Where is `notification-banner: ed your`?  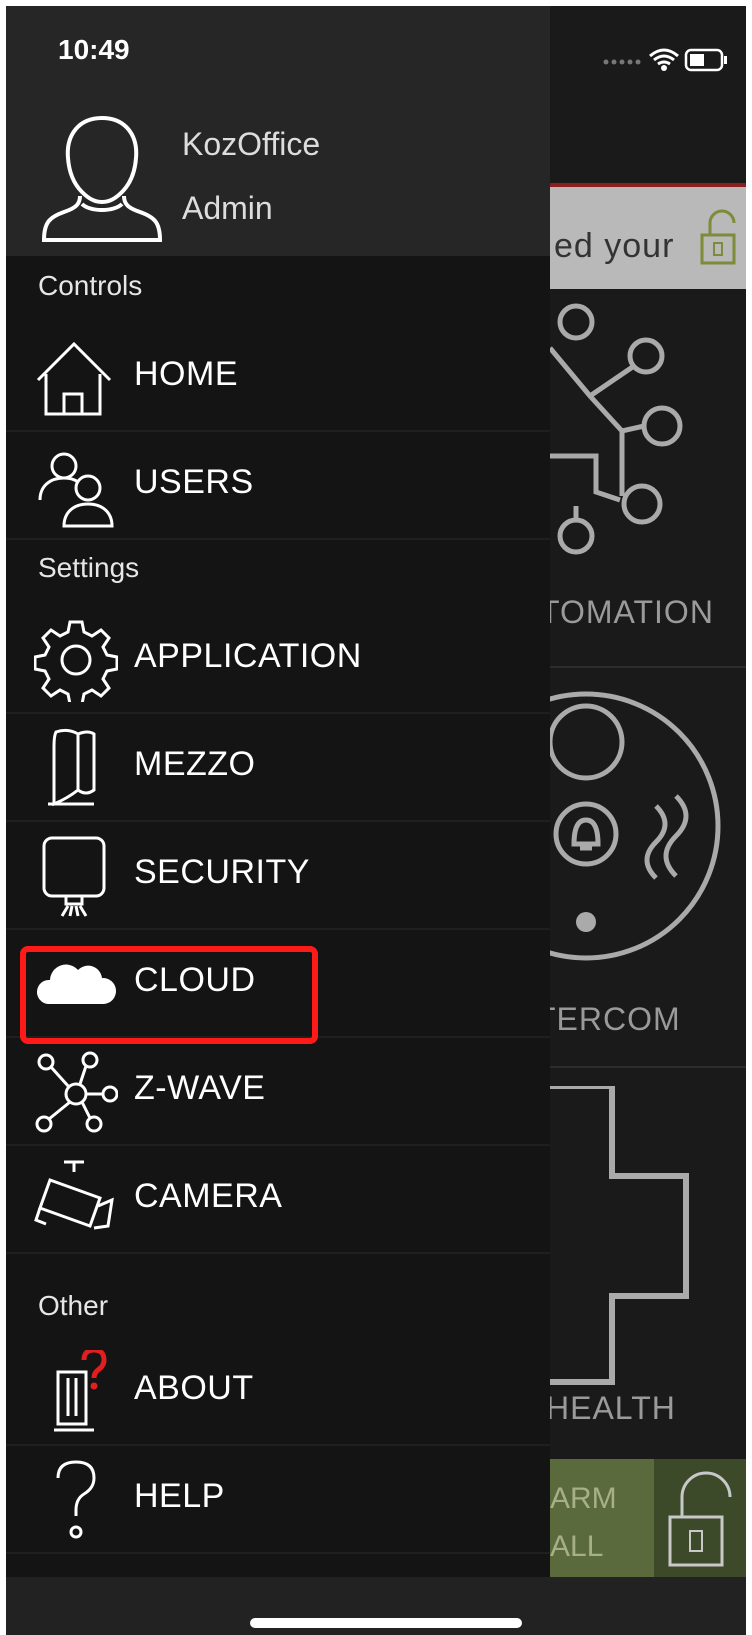
notification-banner: ed your is located at coordinates (648, 236).